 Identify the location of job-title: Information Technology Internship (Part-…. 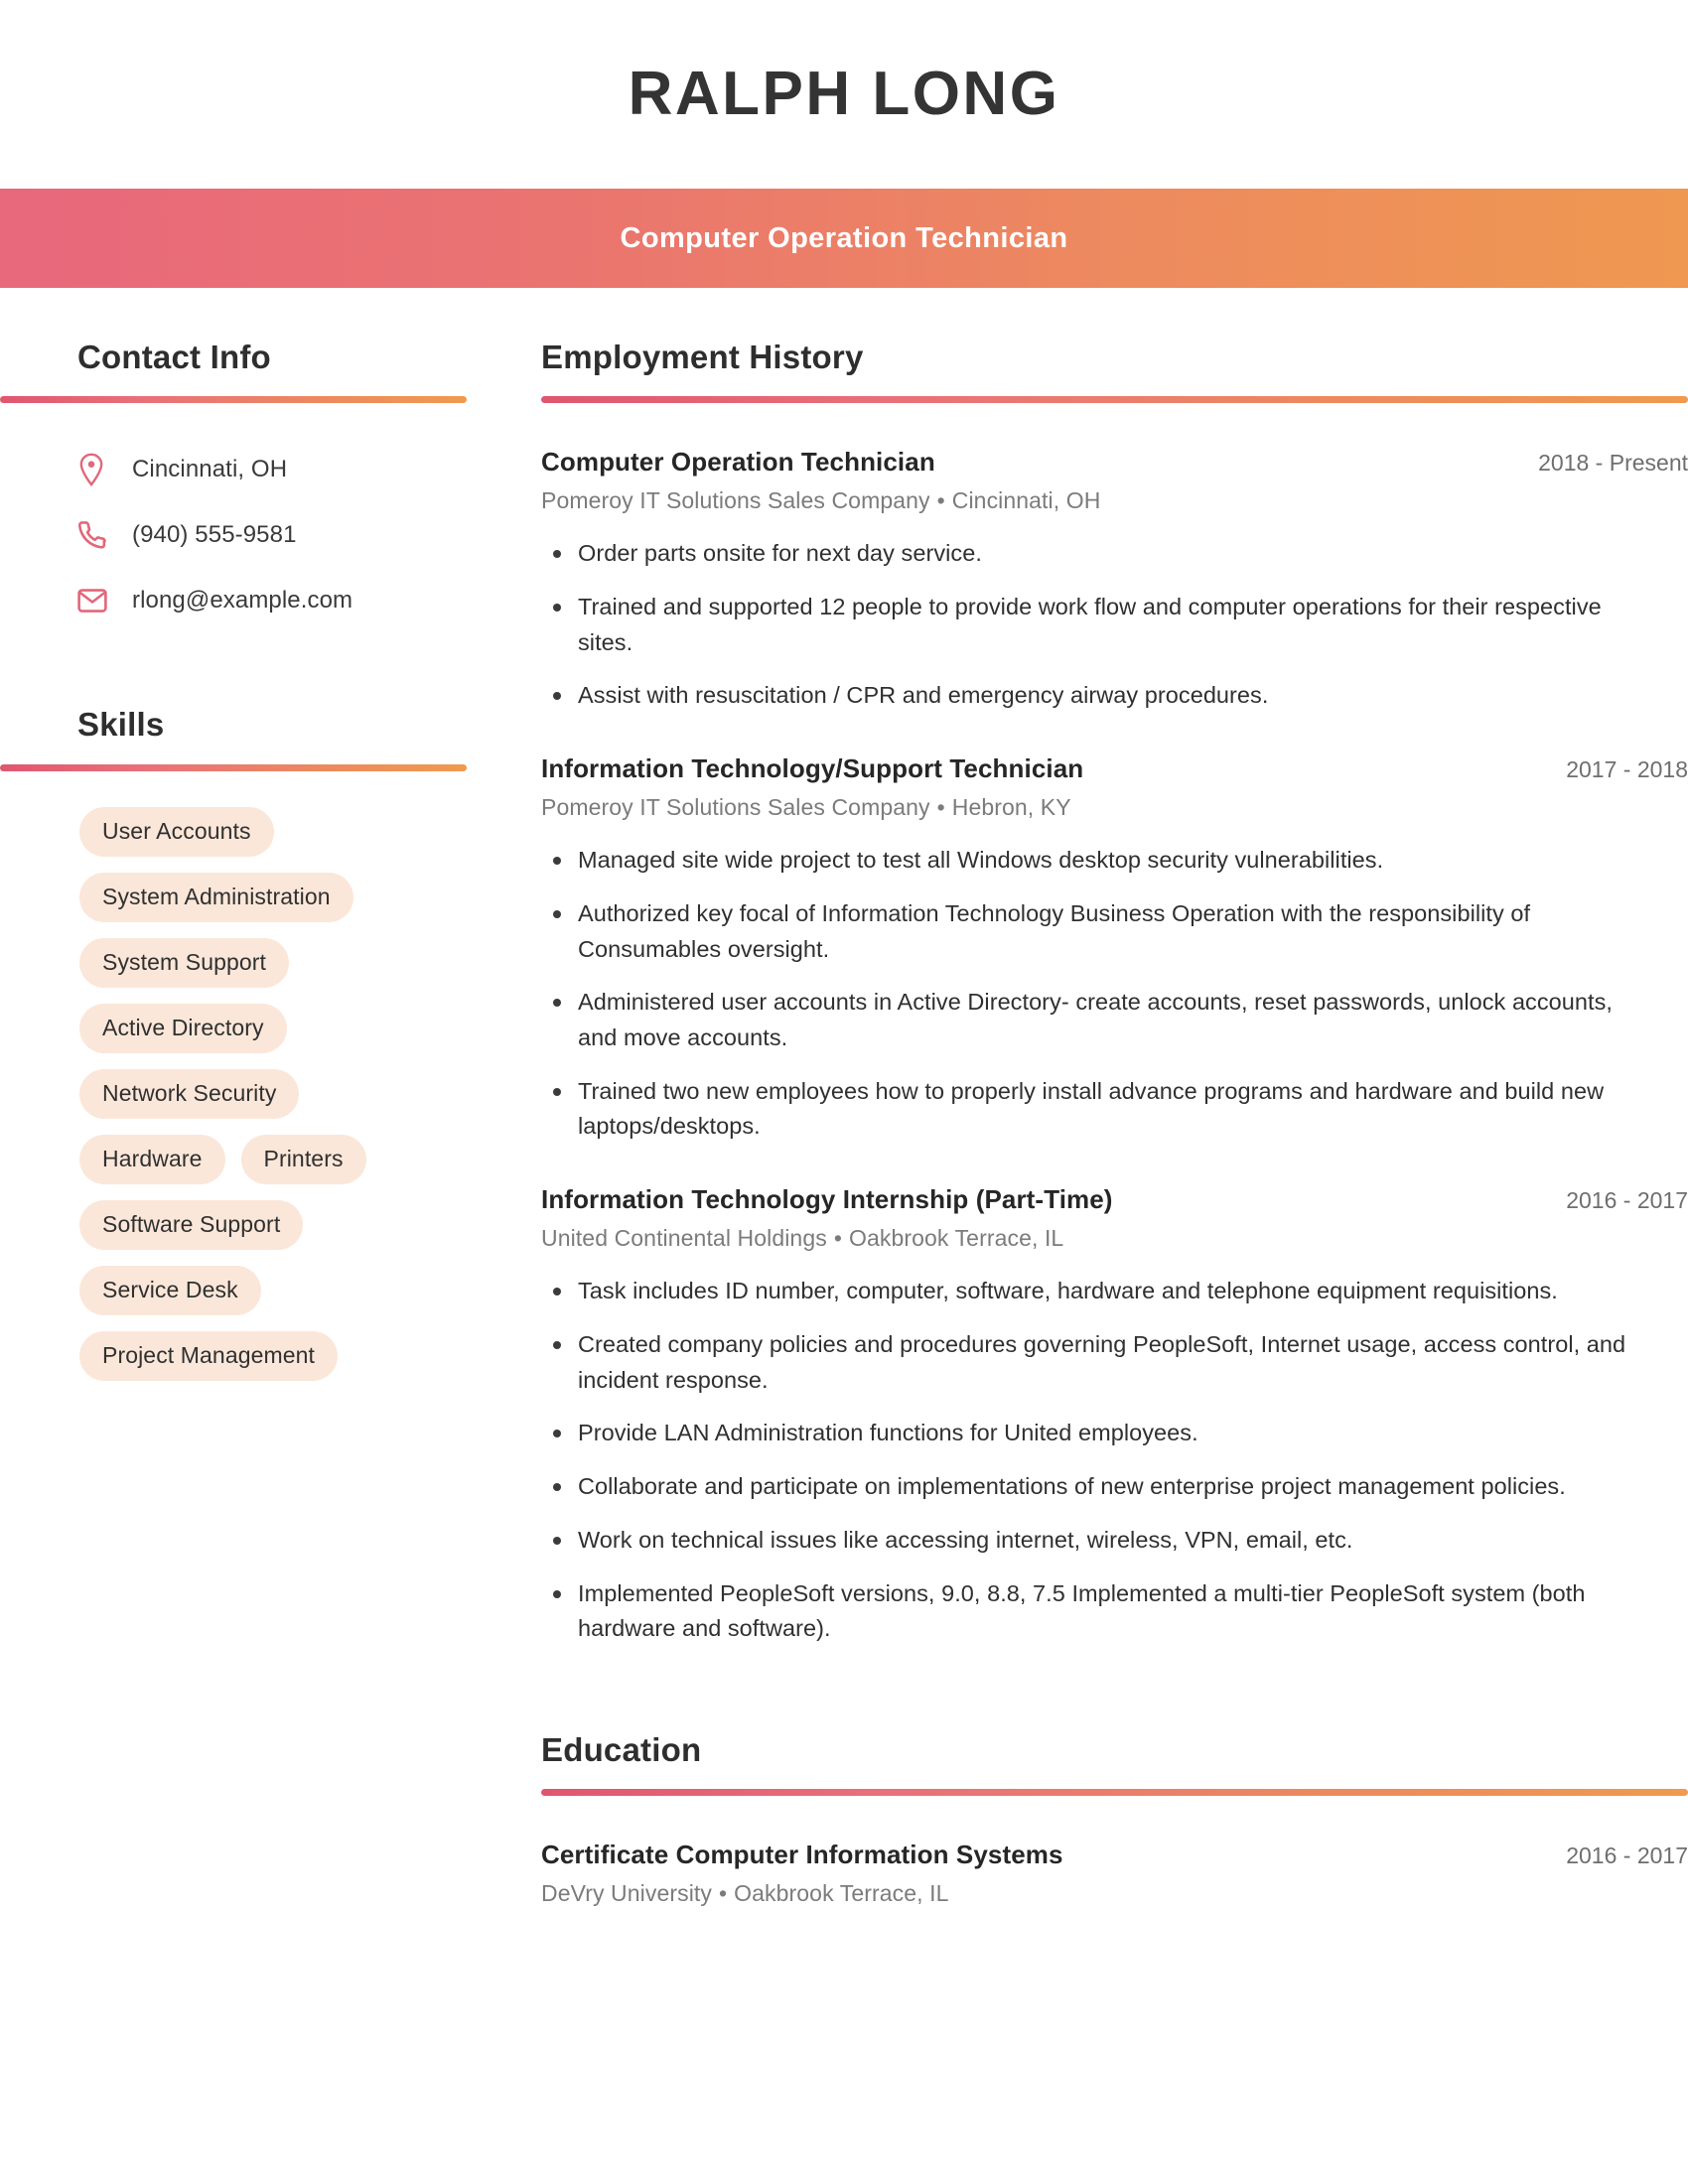
(827, 1199).